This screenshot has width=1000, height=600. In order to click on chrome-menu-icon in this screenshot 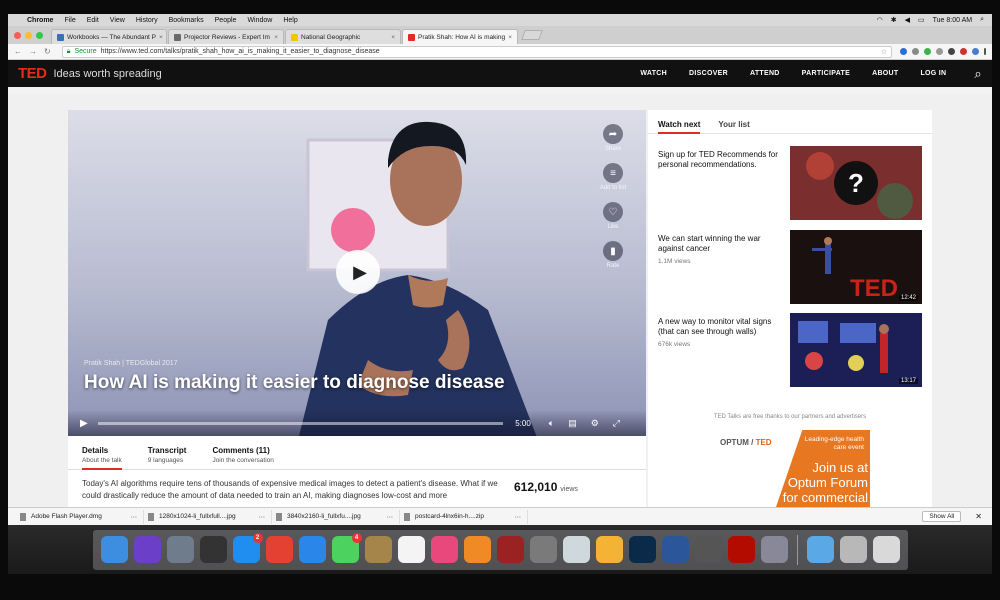, I will do `click(985, 51)`.